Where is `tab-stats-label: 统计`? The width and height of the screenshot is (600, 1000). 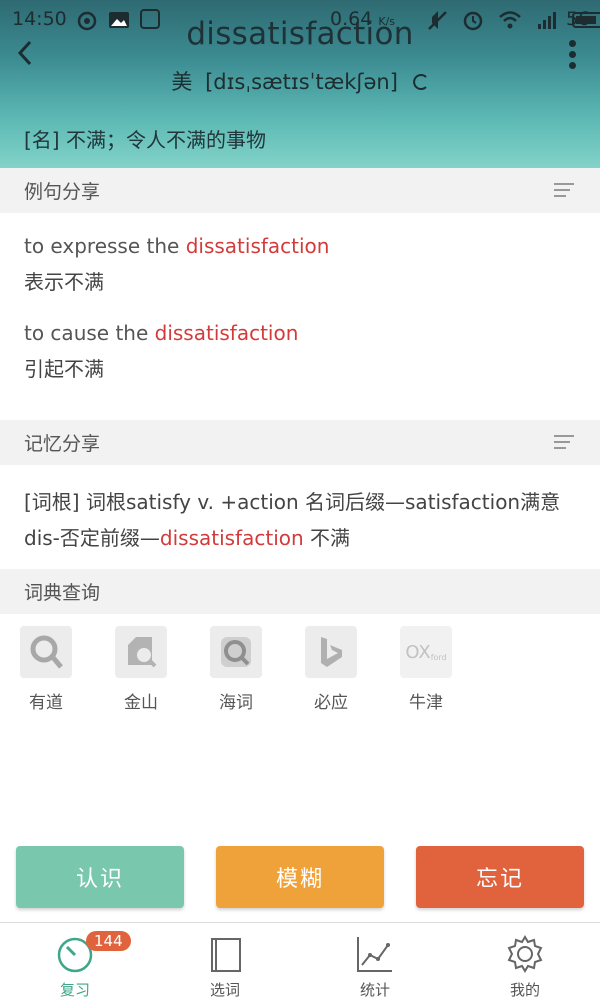
tab-stats-label: 统计 is located at coordinates (374, 990).